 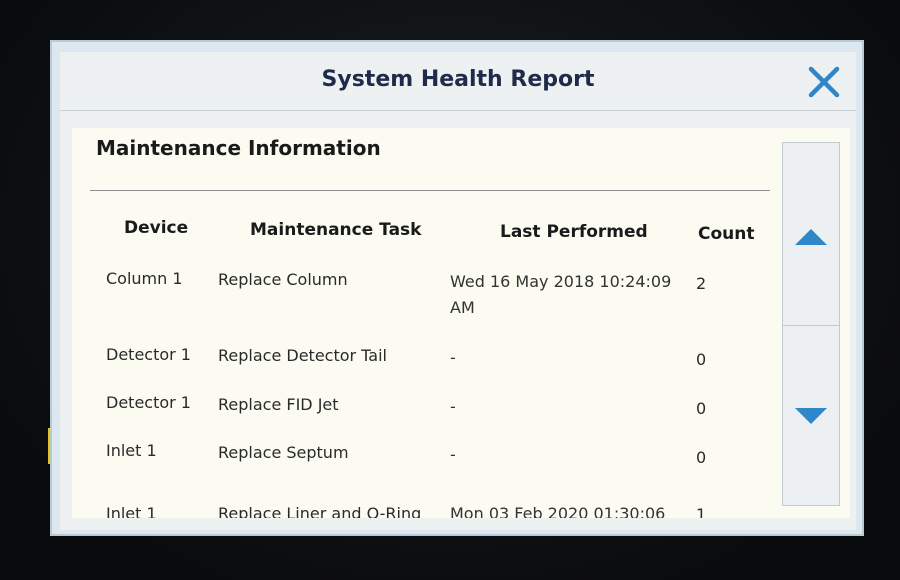 I want to click on cell-task: Replace Septum, so click(x=283, y=452).